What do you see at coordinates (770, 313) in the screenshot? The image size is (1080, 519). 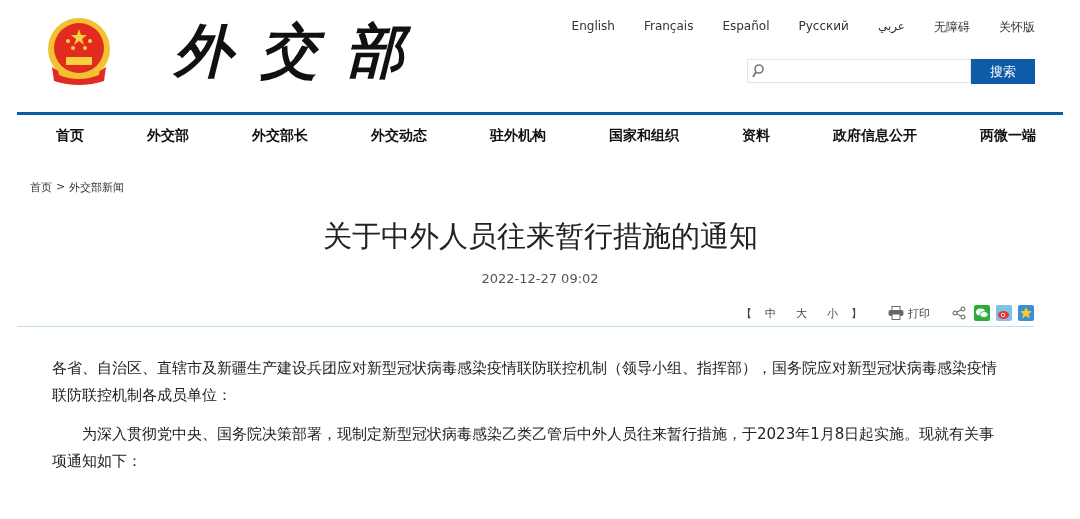 I see `font-size-link: 中` at bounding box center [770, 313].